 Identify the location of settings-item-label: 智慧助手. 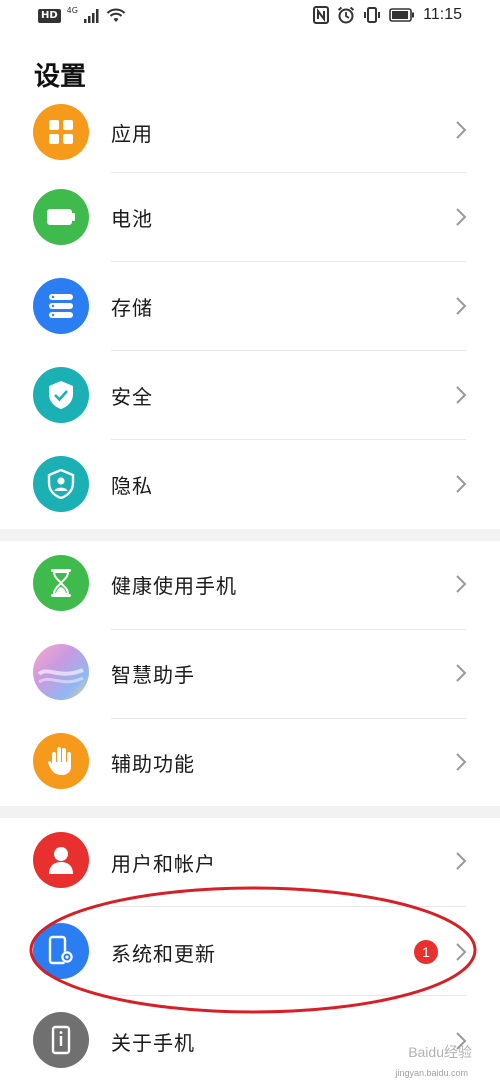
(153, 675).